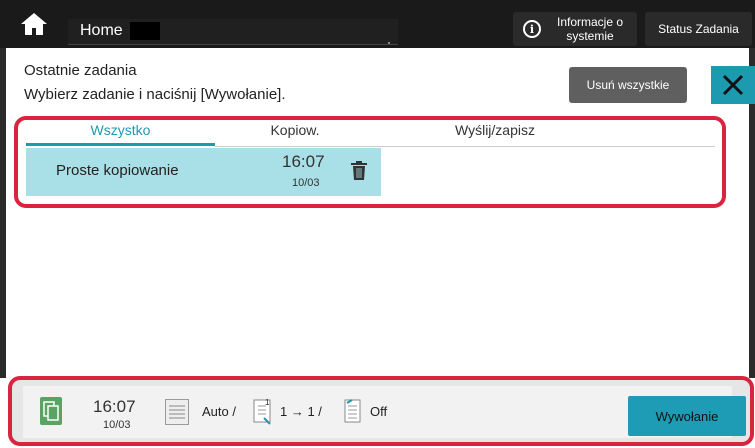  I want to click on paper-icon, so click(177, 412).